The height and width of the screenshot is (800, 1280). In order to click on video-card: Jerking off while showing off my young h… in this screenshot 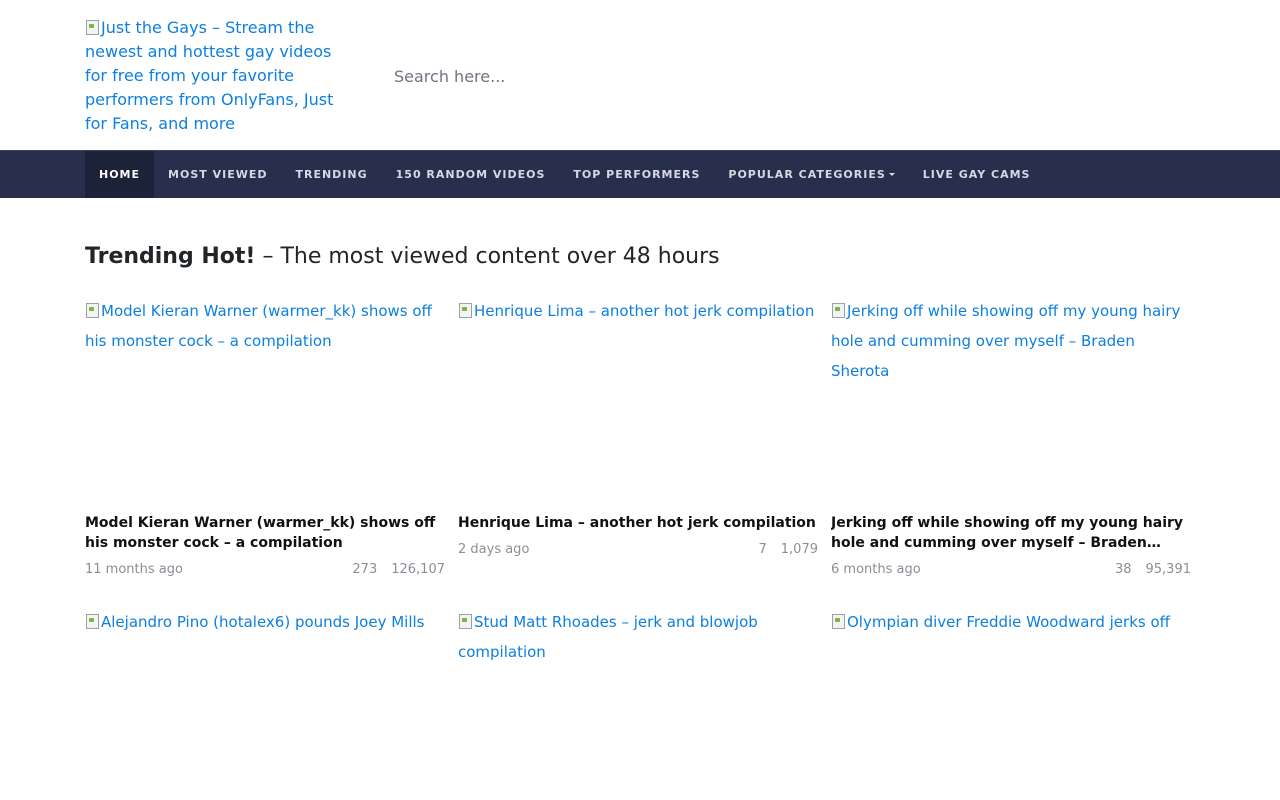, I will do `click(1011, 436)`.